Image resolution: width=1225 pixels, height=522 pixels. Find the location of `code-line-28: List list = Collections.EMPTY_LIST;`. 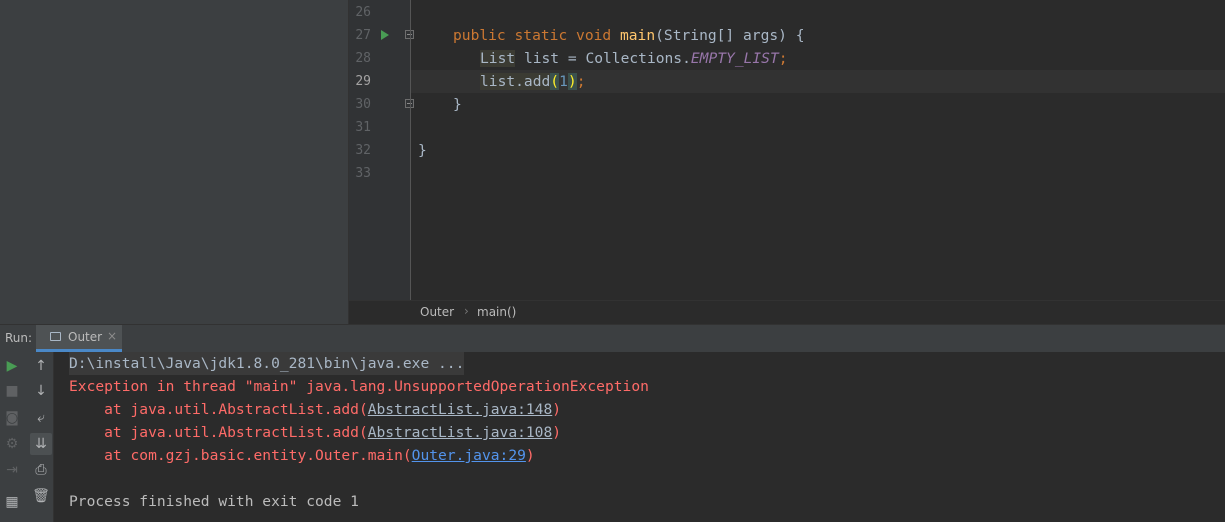

code-line-28: List list = Collections.EMPTY_LIST; is located at coordinates (634, 58).